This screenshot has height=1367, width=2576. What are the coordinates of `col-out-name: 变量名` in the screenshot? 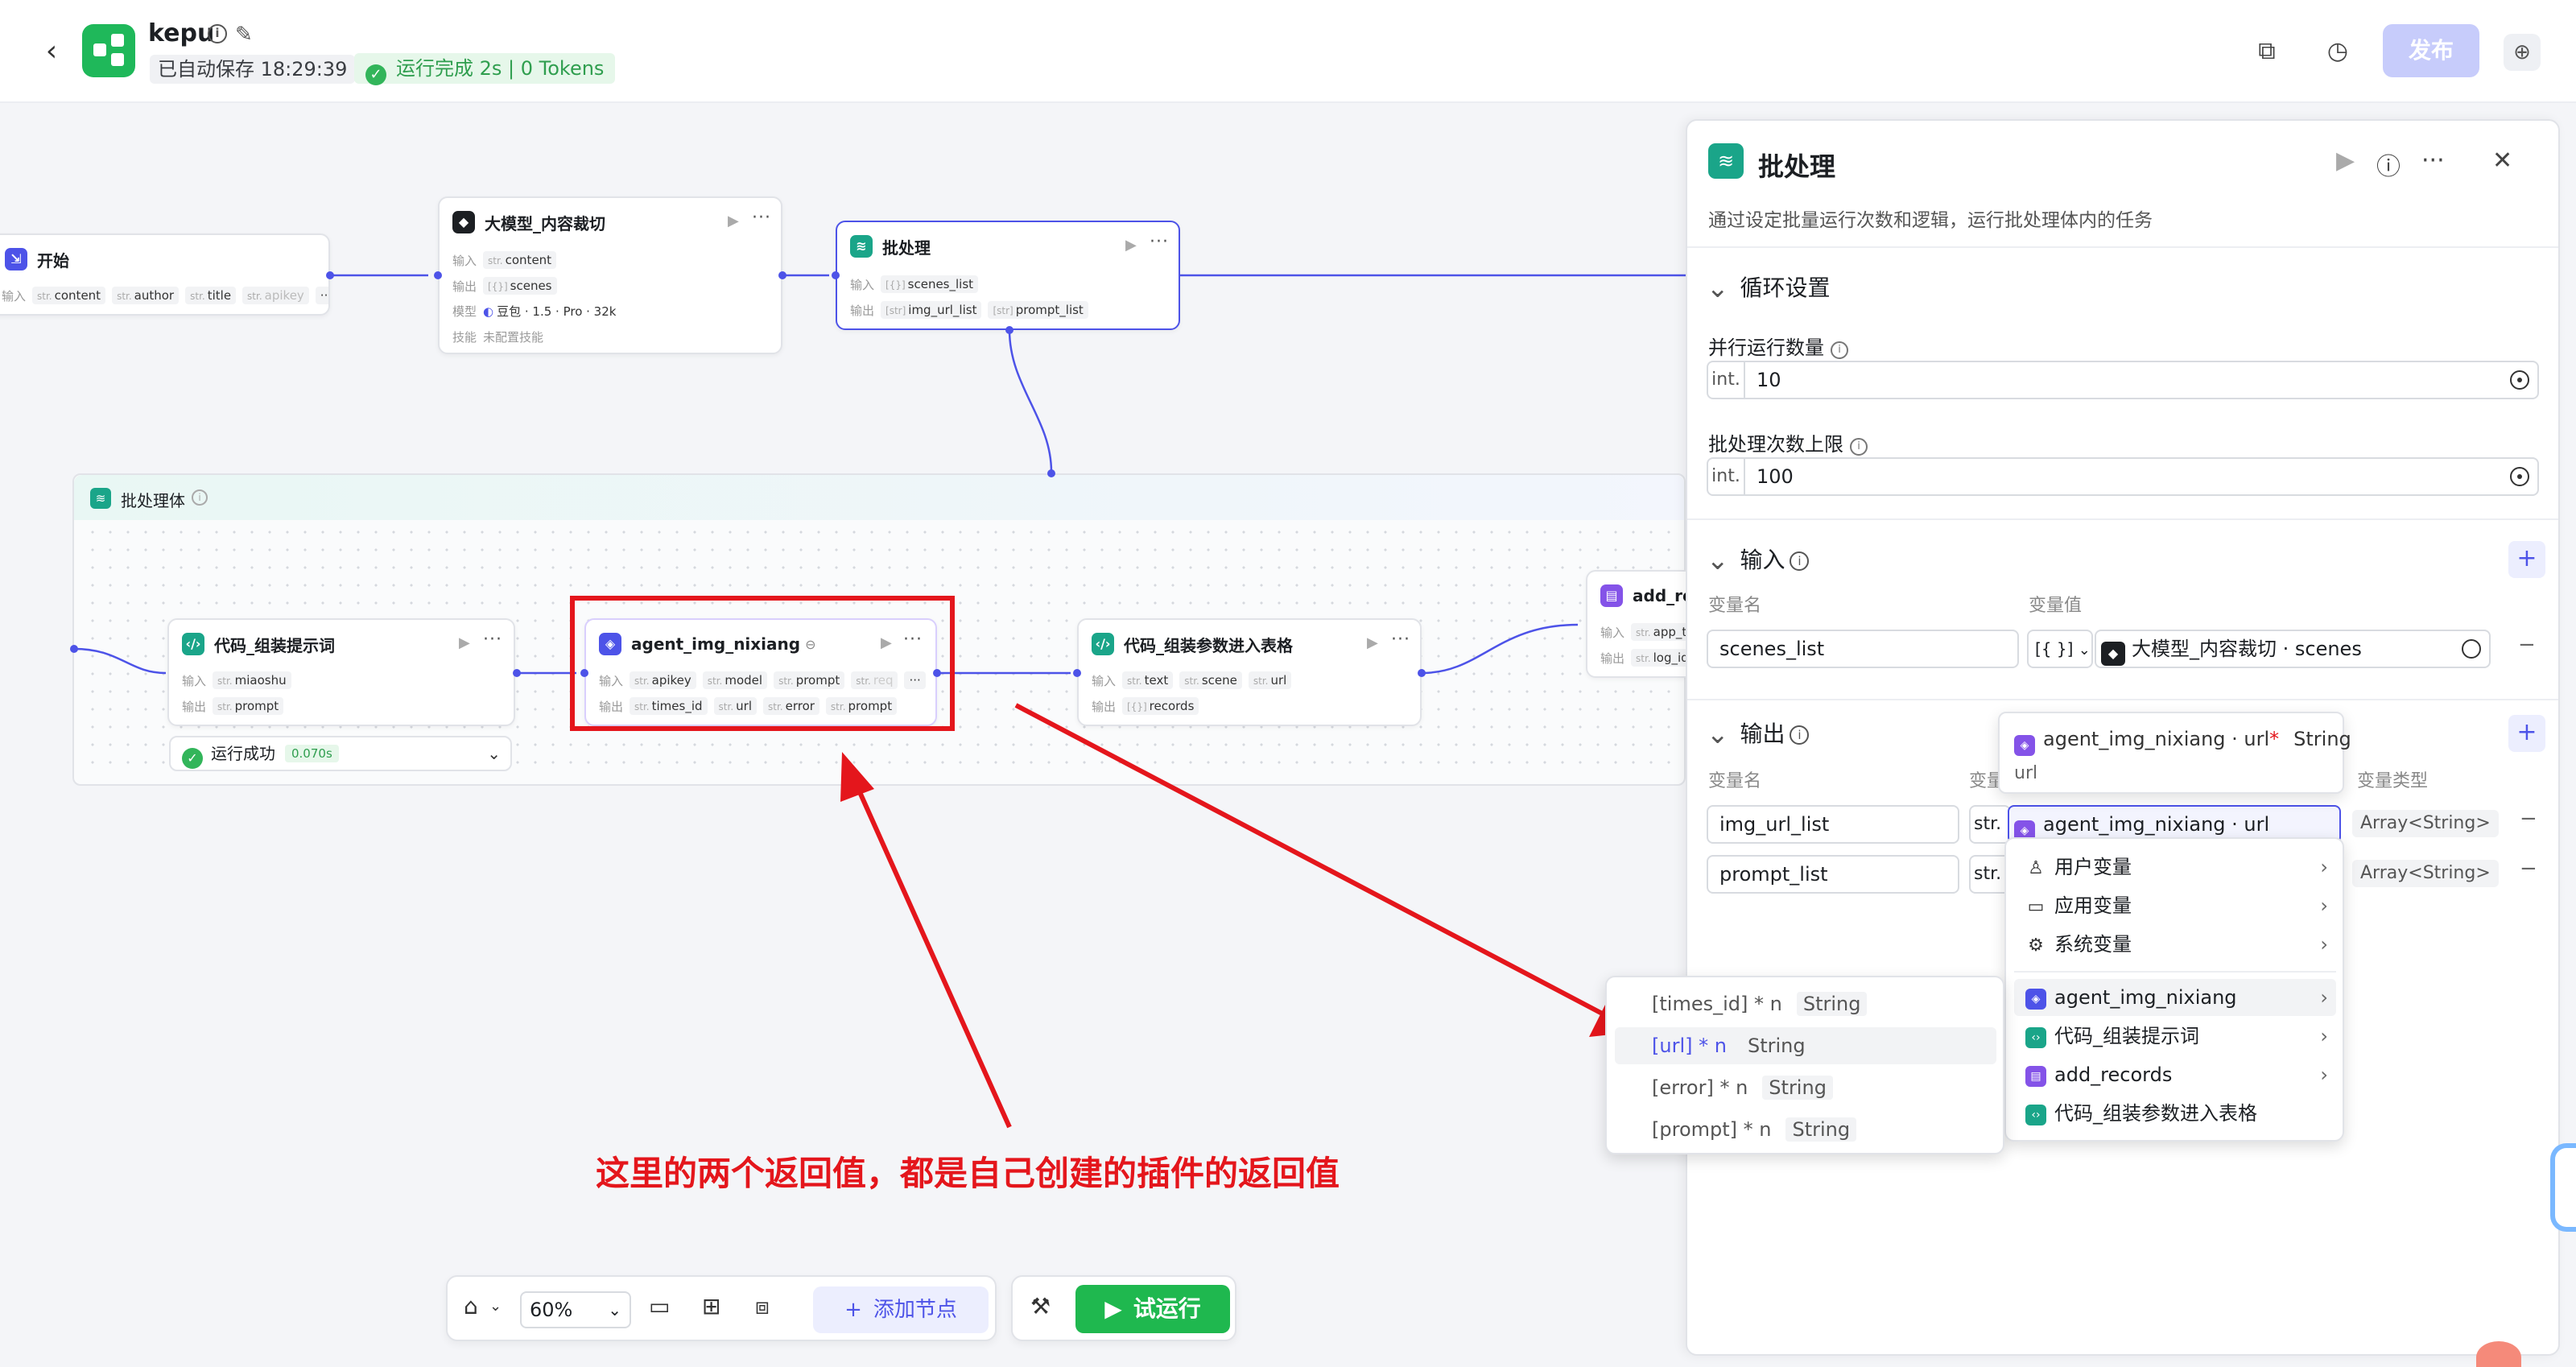 It's located at (1735, 781).